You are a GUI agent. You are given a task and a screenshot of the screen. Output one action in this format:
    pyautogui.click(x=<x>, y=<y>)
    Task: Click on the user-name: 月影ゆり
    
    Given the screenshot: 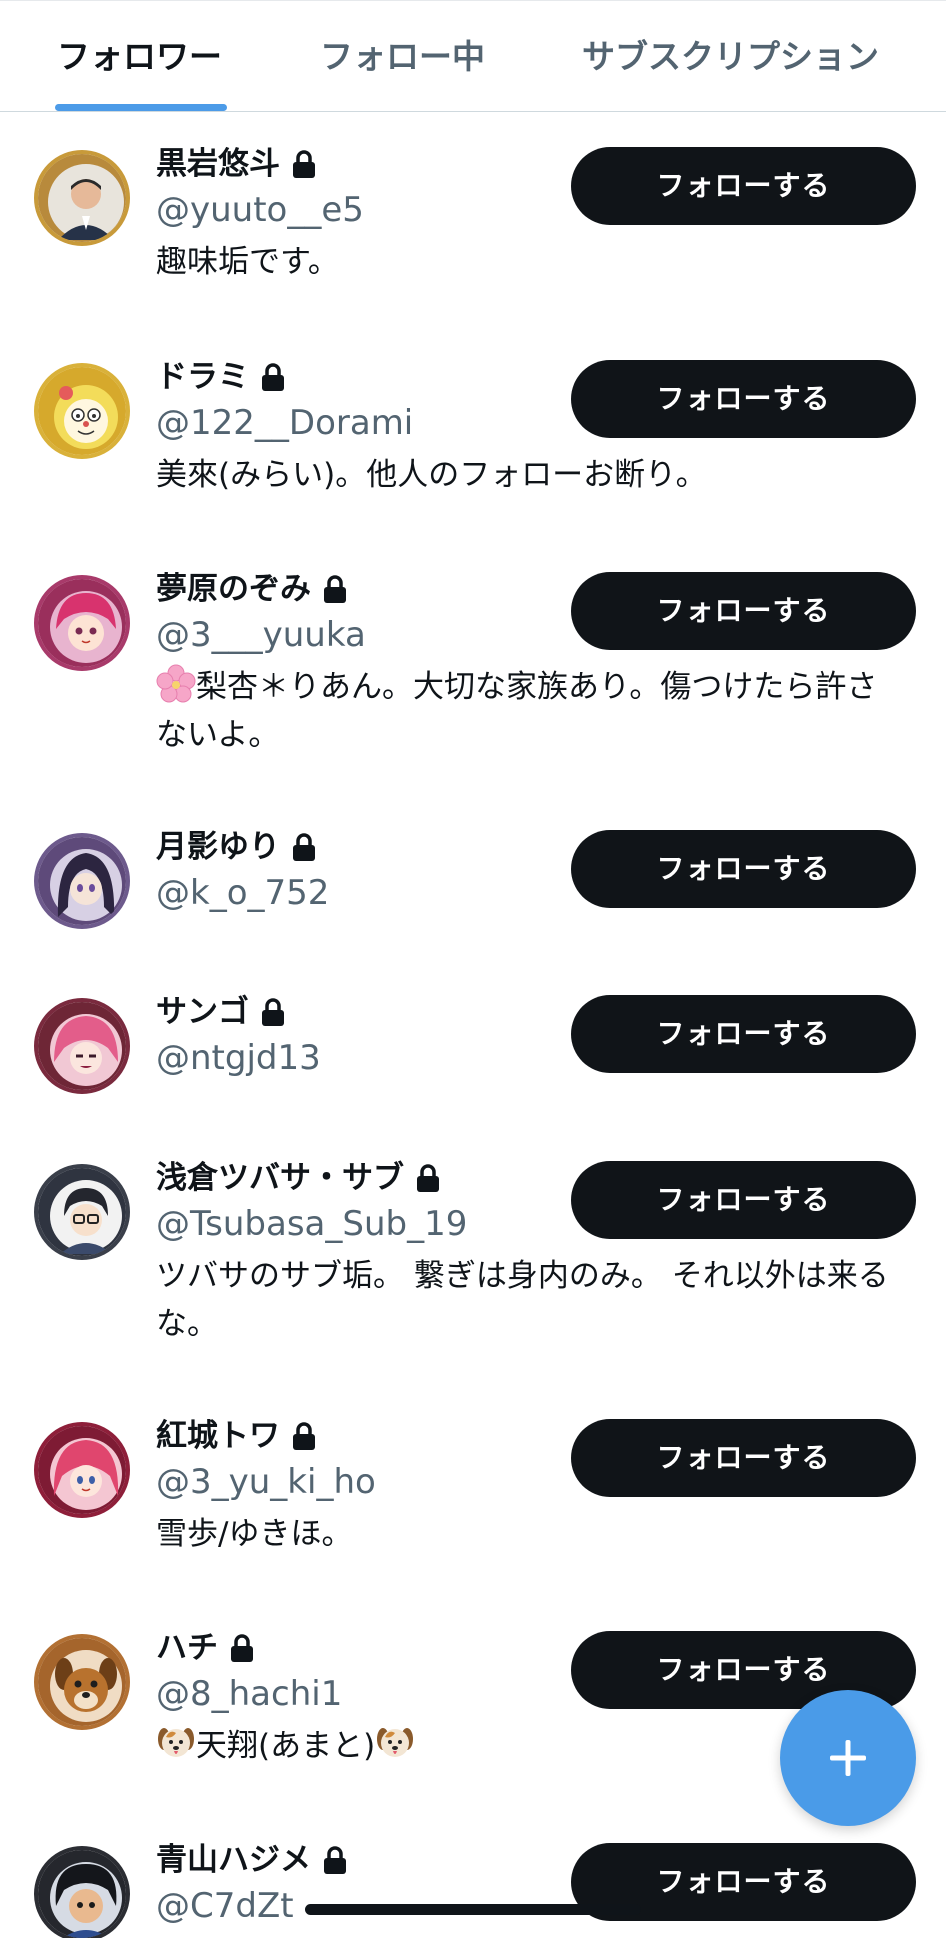 What is the action you would take?
    pyautogui.click(x=218, y=847)
    